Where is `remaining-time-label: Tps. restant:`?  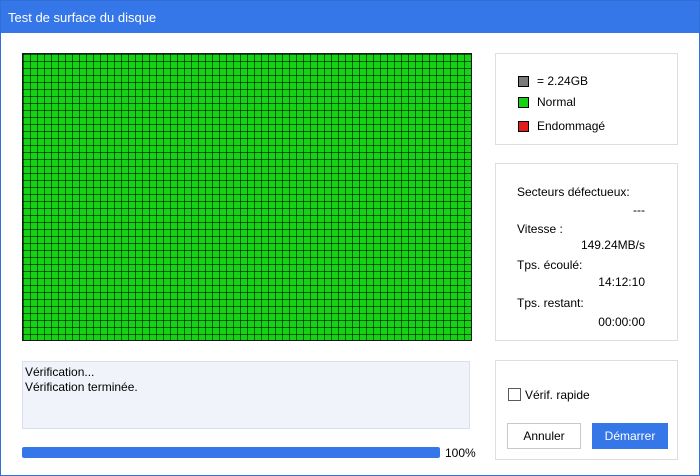
remaining-time-label: Tps. restant: is located at coordinates (550, 303).